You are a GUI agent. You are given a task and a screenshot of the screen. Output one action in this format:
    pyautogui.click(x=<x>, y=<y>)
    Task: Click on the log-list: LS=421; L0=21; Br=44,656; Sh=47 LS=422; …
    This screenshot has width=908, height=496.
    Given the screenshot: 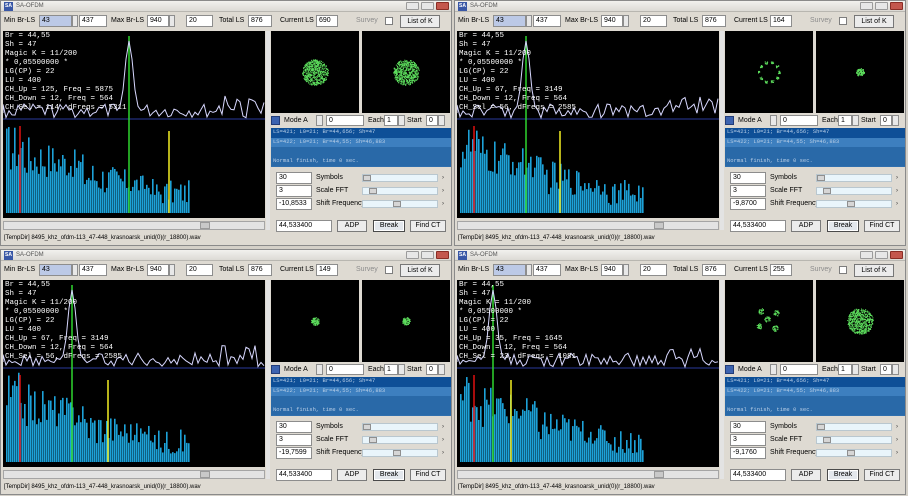 What is the action you would take?
    pyautogui.click(x=815, y=147)
    